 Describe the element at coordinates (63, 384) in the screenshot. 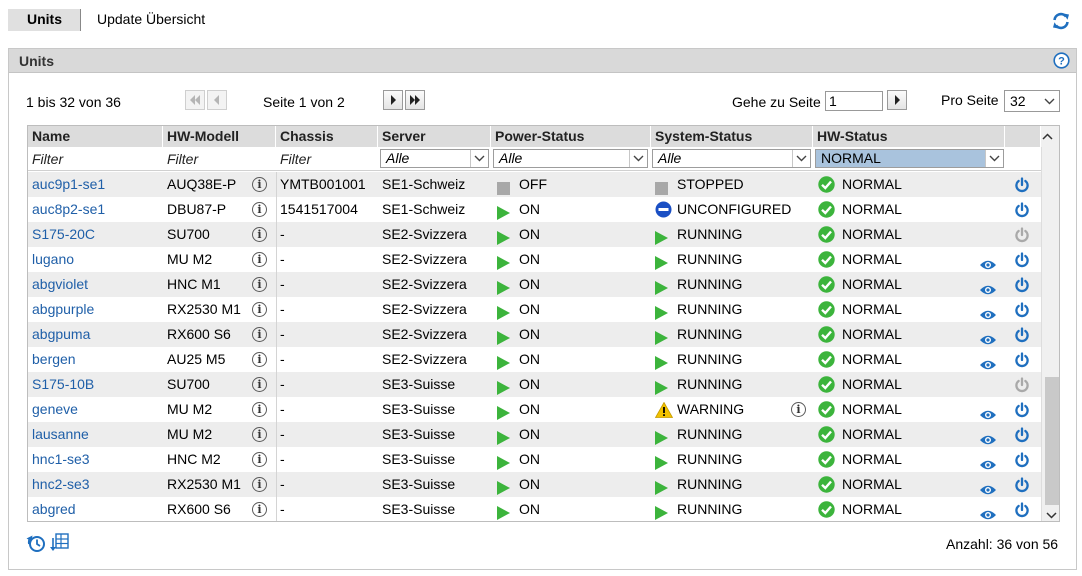

I see `unit-name-link: S175-10B` at that location.